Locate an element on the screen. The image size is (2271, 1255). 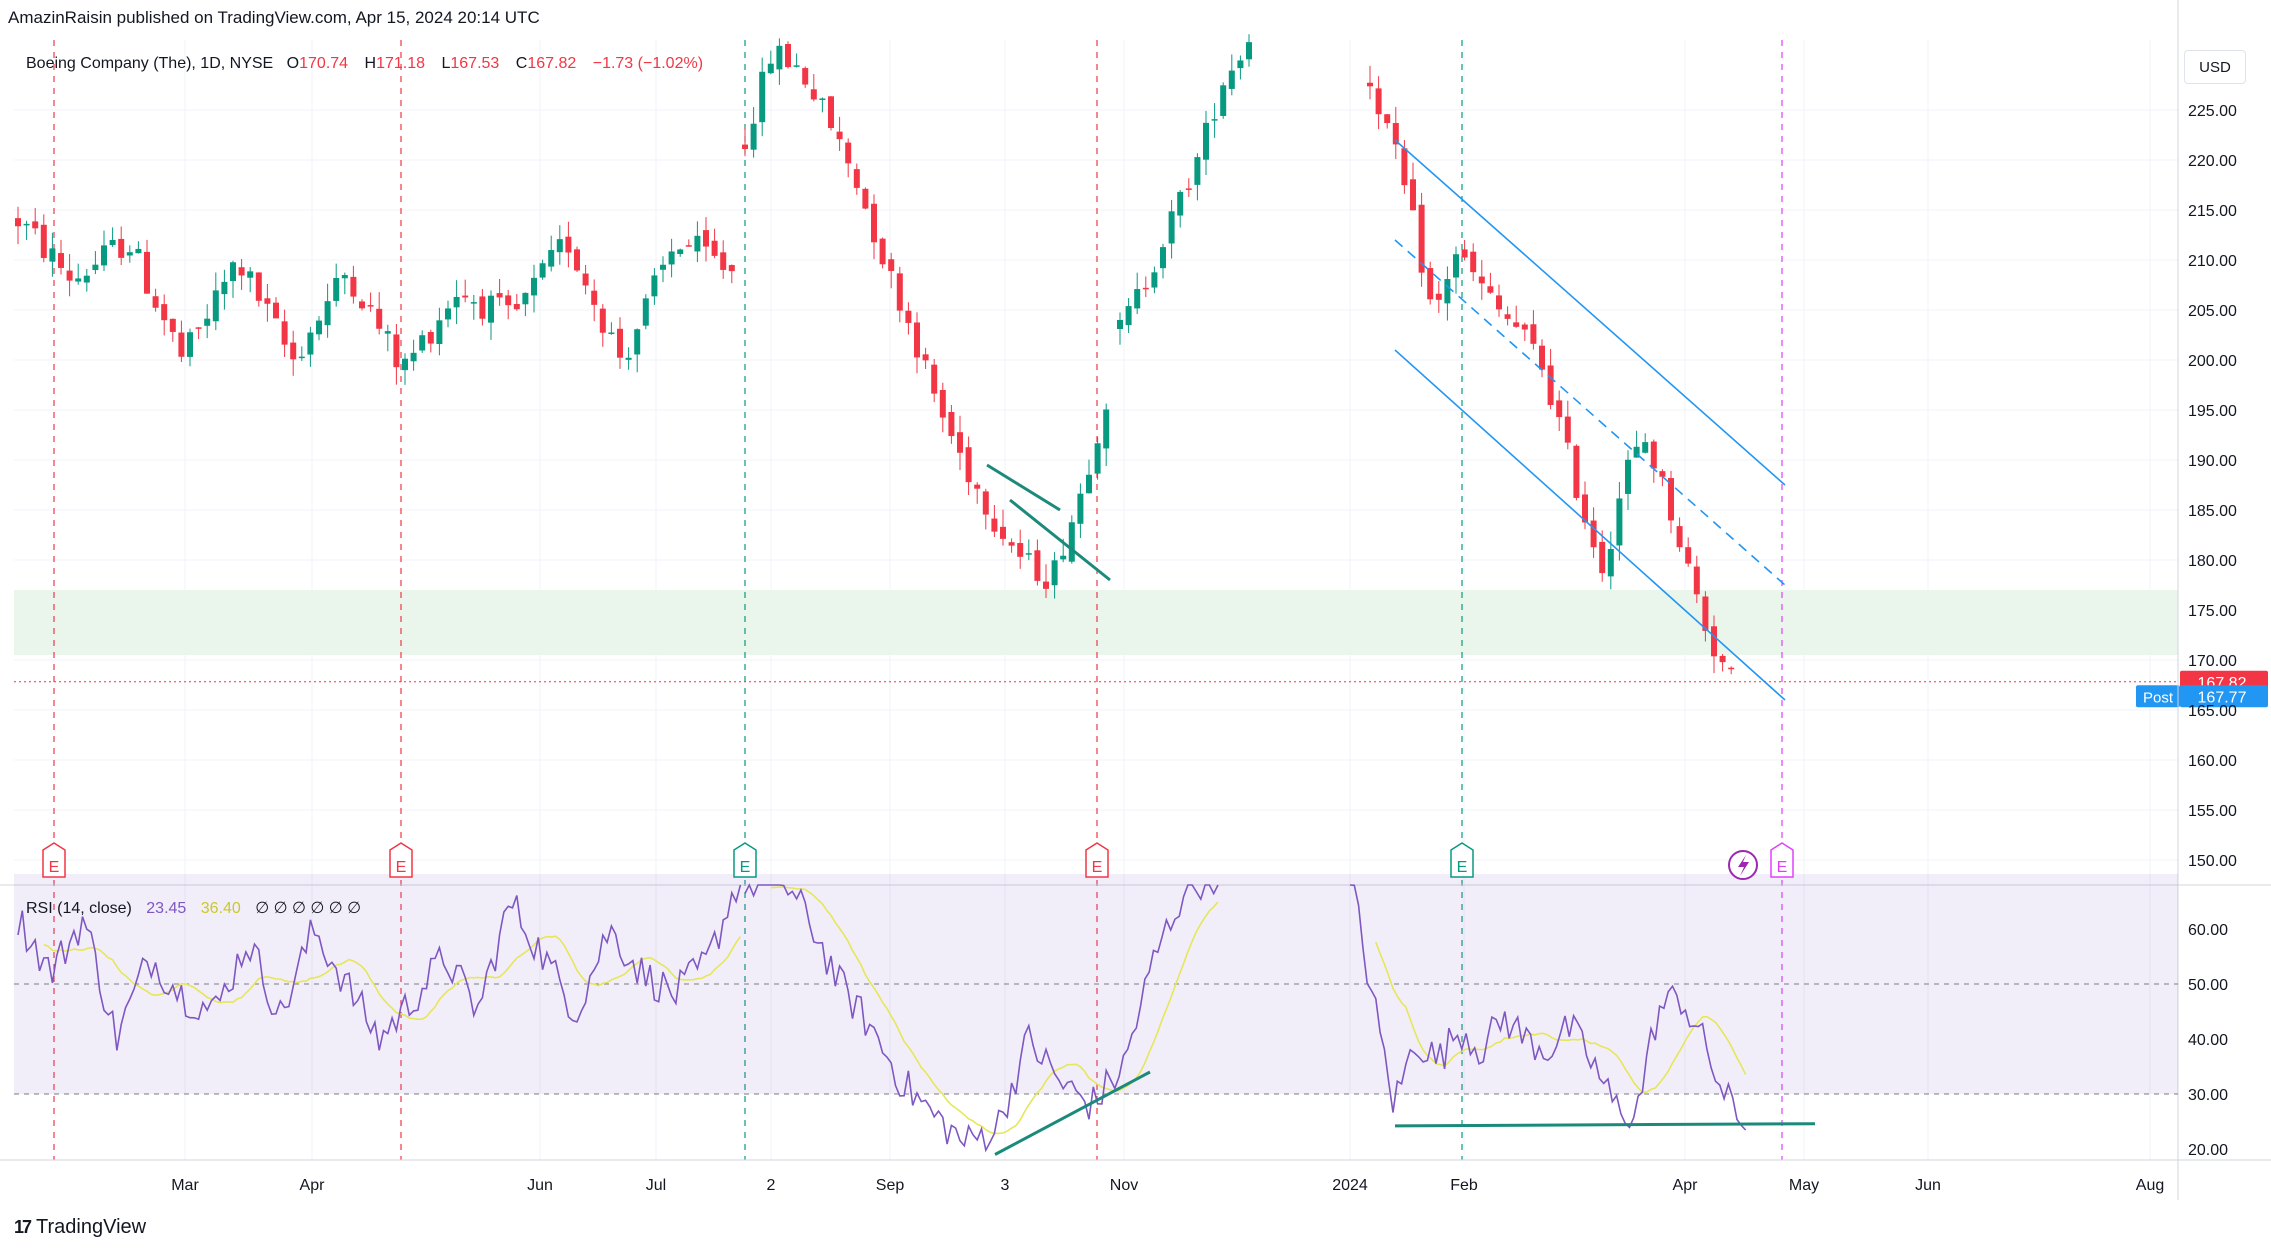
earnings-markers: EEEEEE is located at coordinates (918, 861).